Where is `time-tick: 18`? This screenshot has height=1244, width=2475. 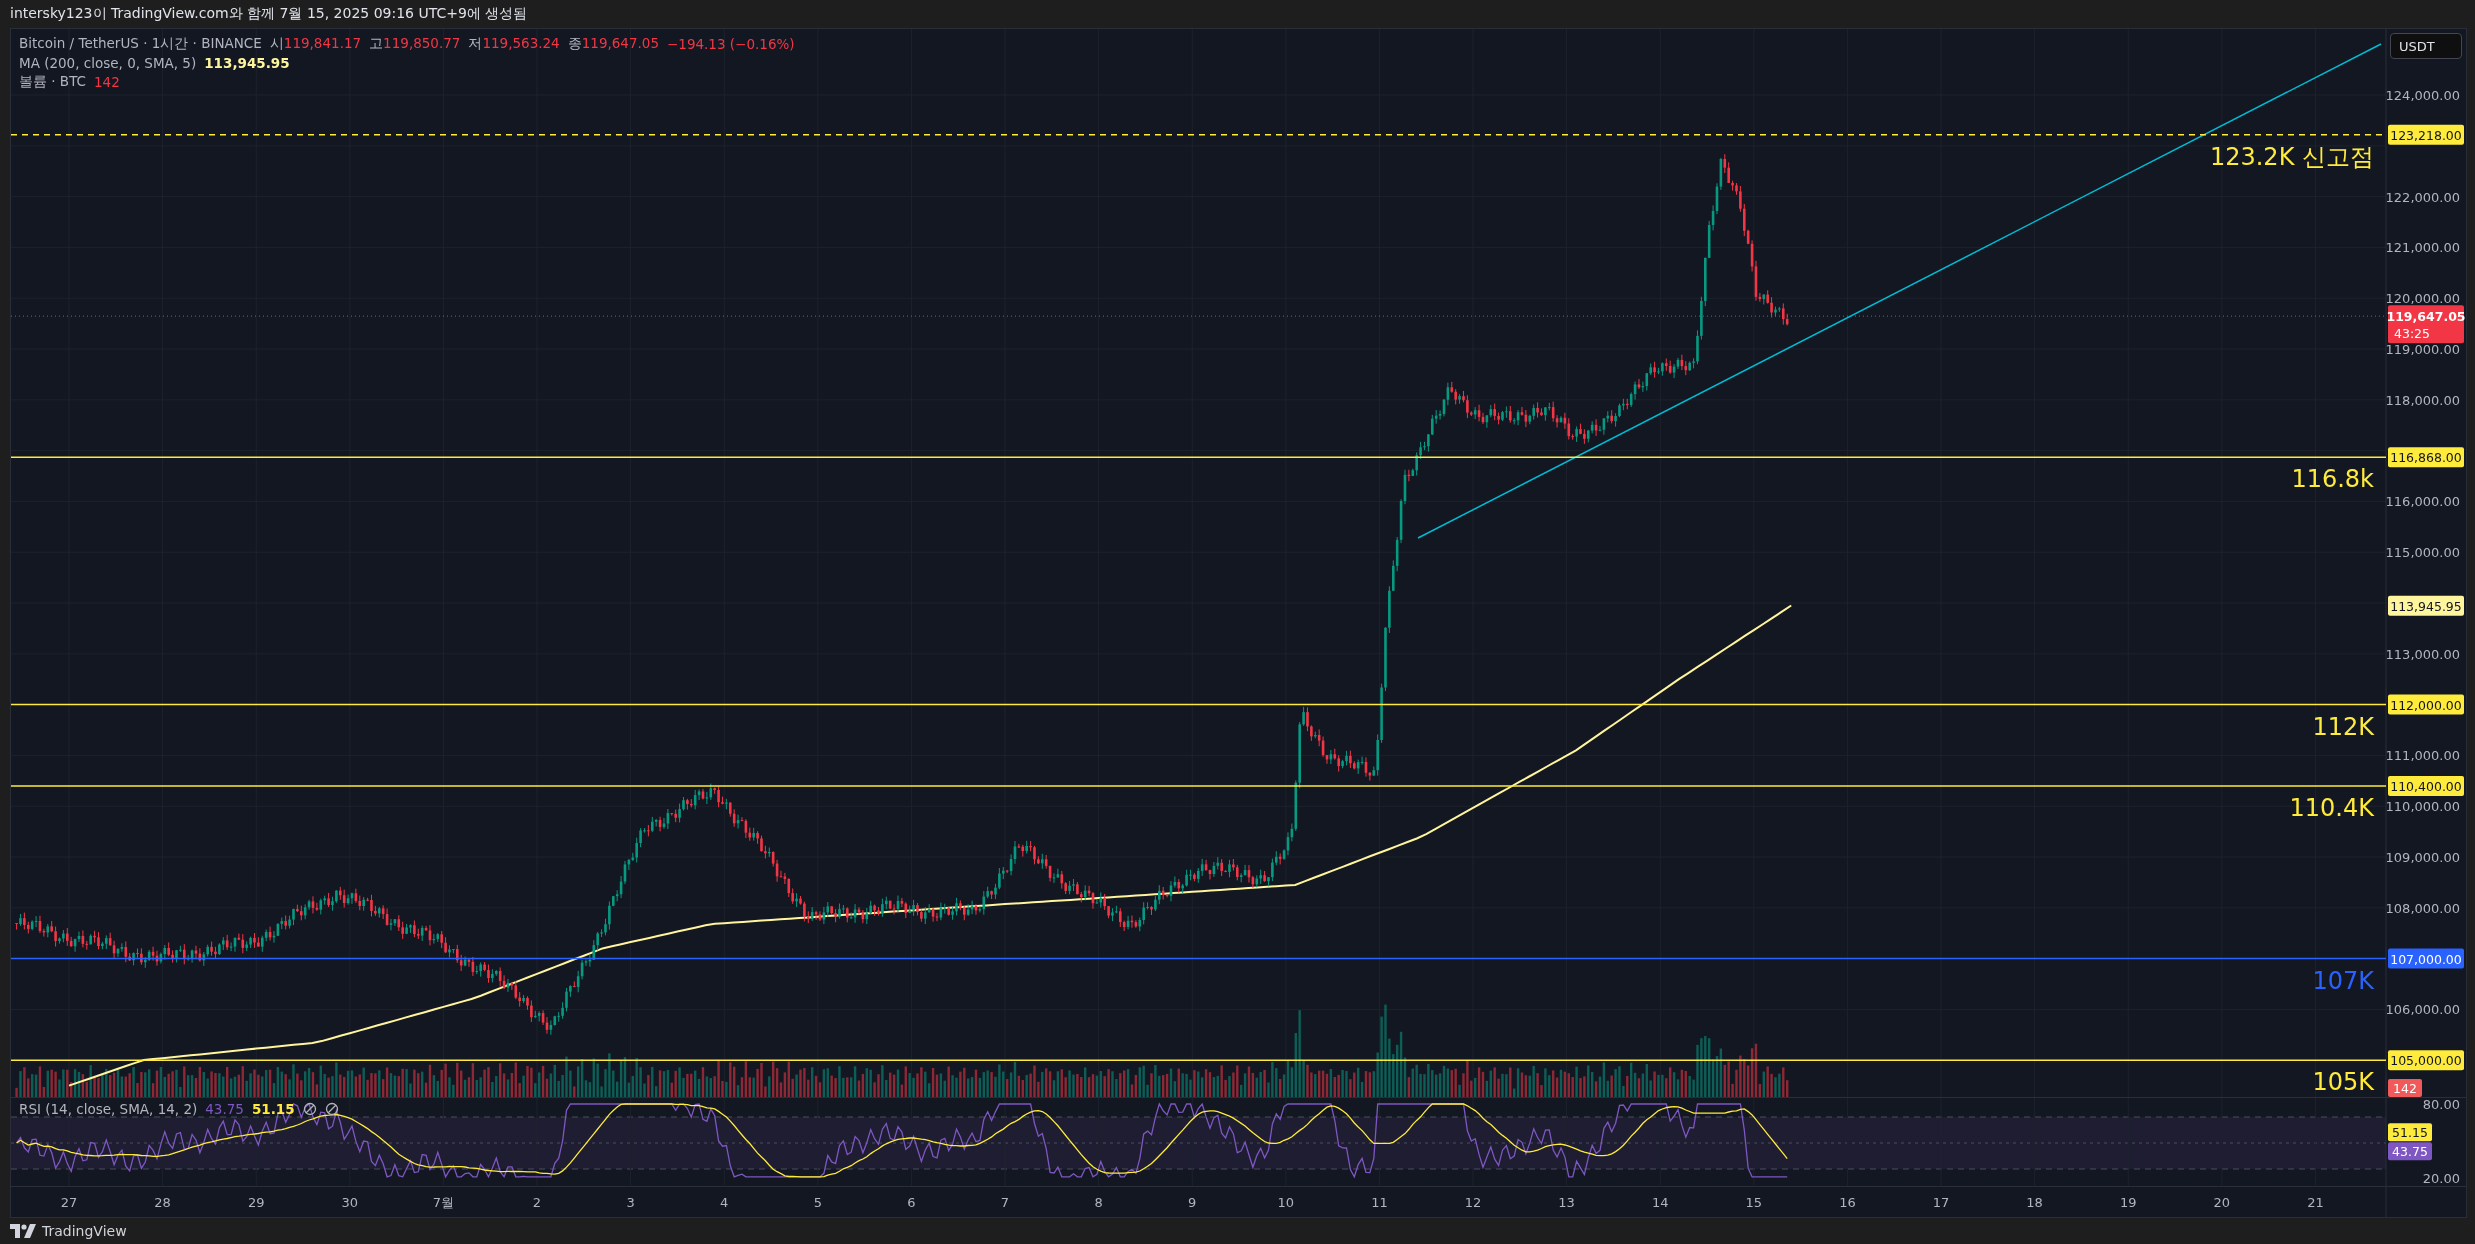 time-tick: 18 is located at coordinates (2034, 1202).